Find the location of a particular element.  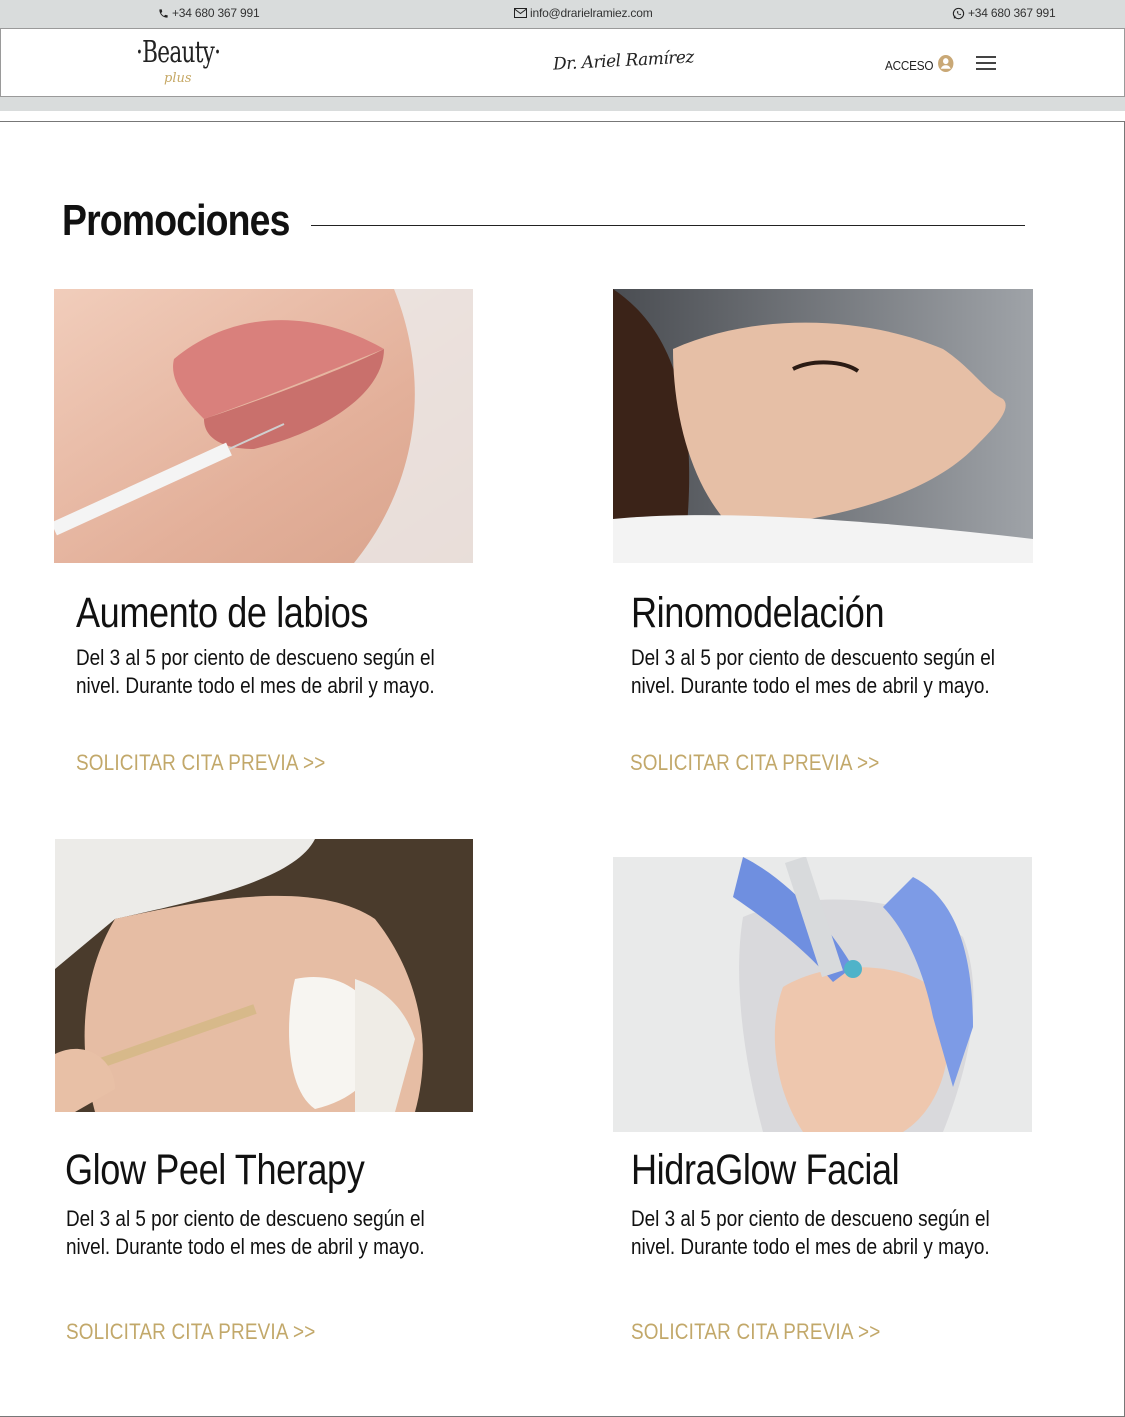

site-header: ·Beauty· plus Dr. Ariel Ramírez ACCESO is located at coordinates (562, 62).